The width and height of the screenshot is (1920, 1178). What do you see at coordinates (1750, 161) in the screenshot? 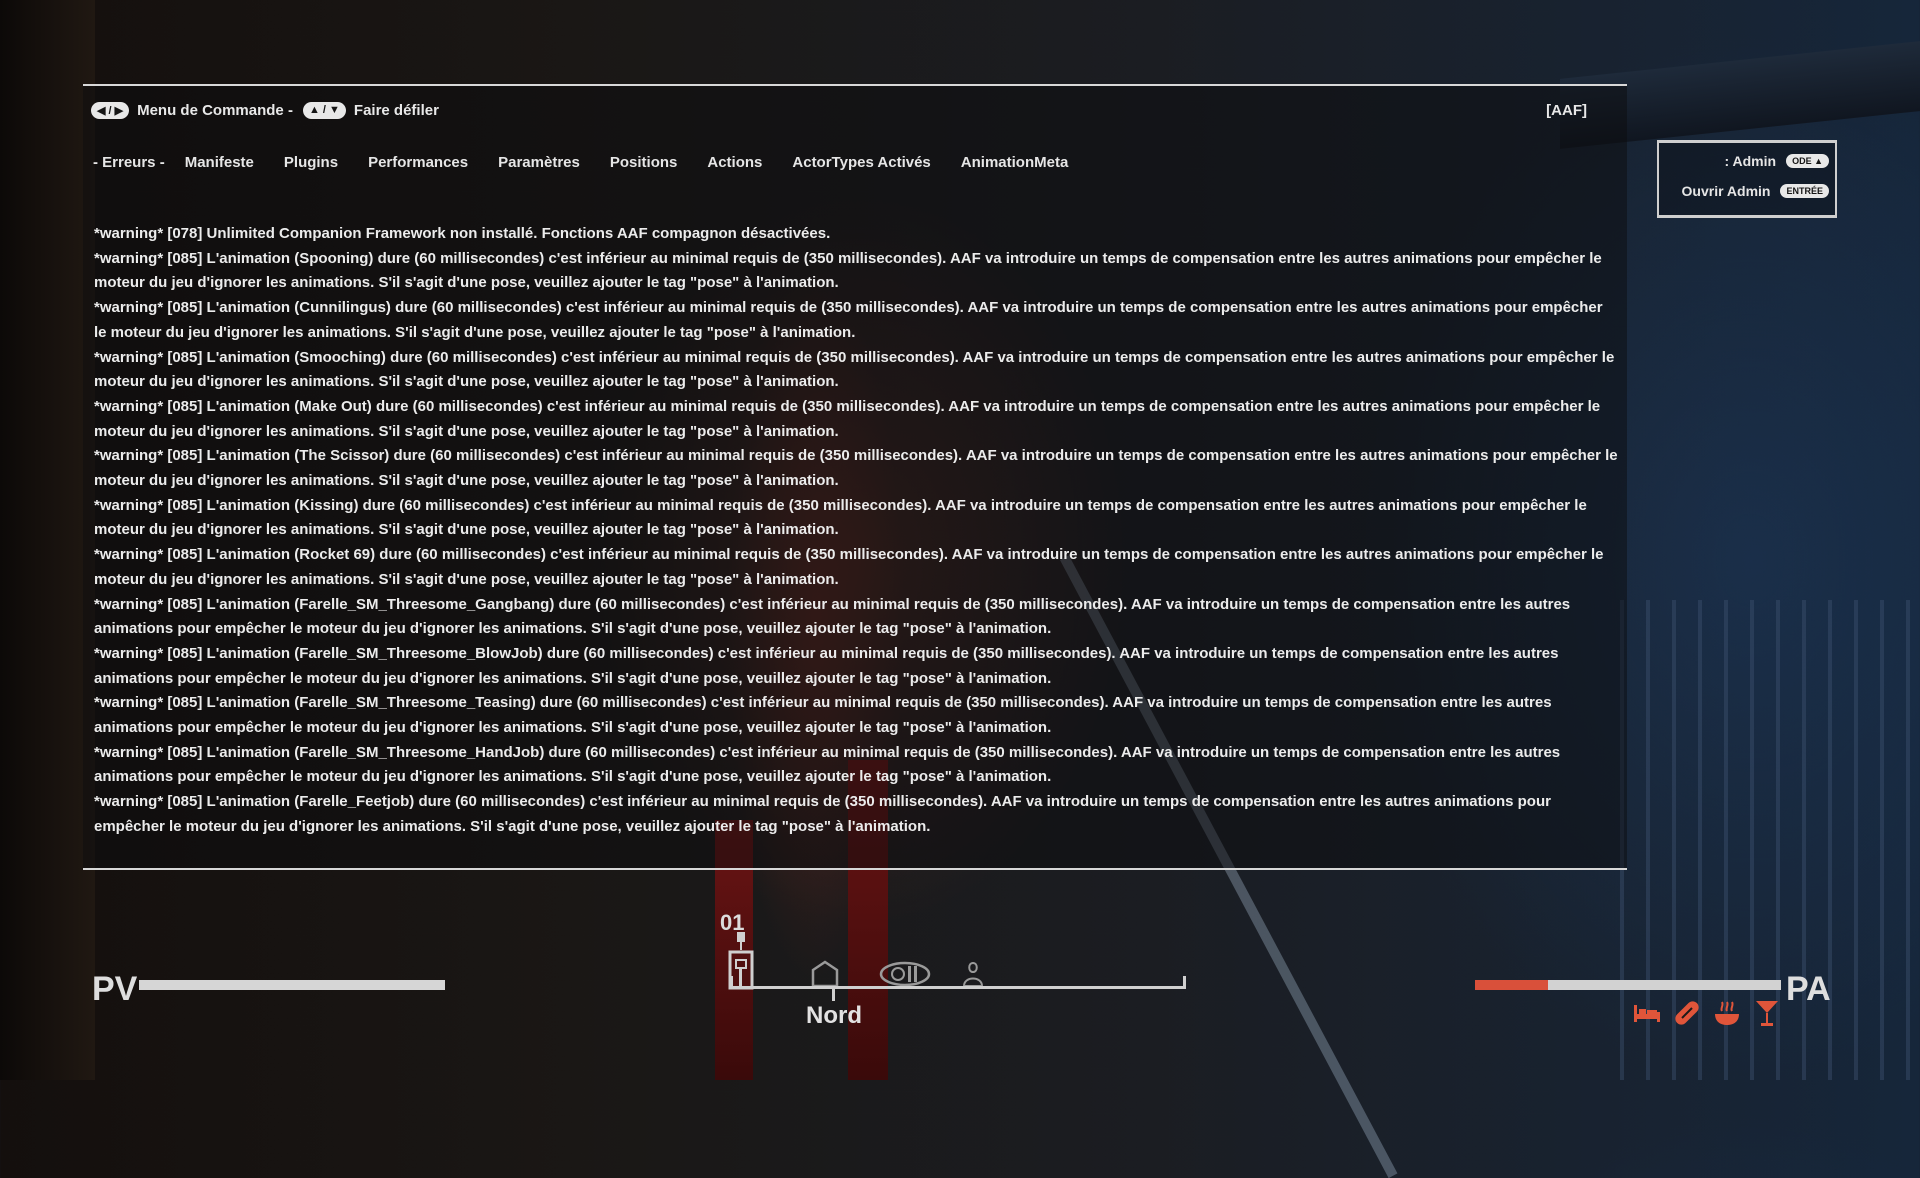
I see `admin-label: : Admin` at bounding box center [1750, 161].